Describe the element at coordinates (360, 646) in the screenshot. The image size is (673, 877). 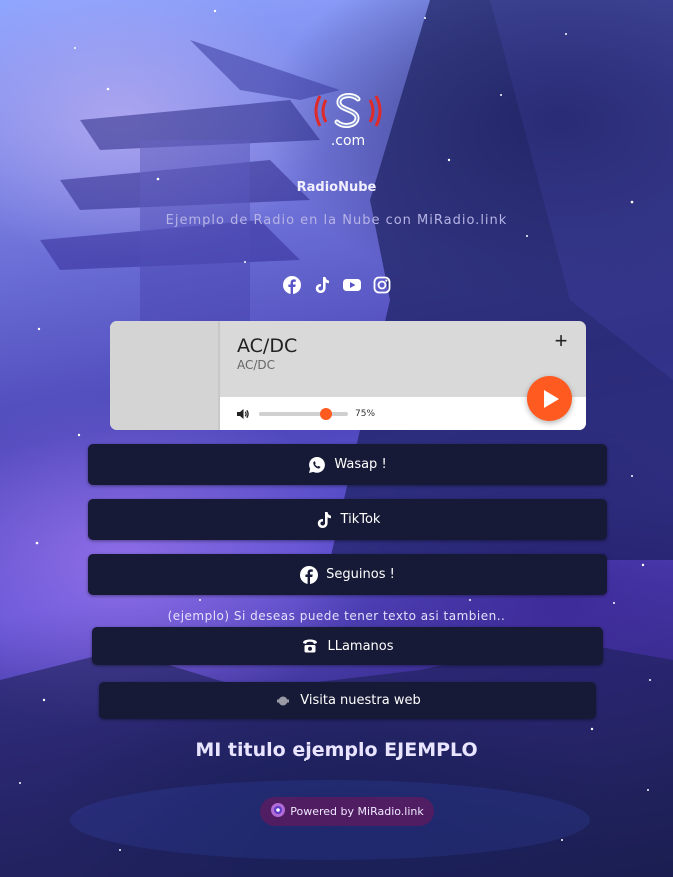
I see `call-label: LLamanos` at that location.